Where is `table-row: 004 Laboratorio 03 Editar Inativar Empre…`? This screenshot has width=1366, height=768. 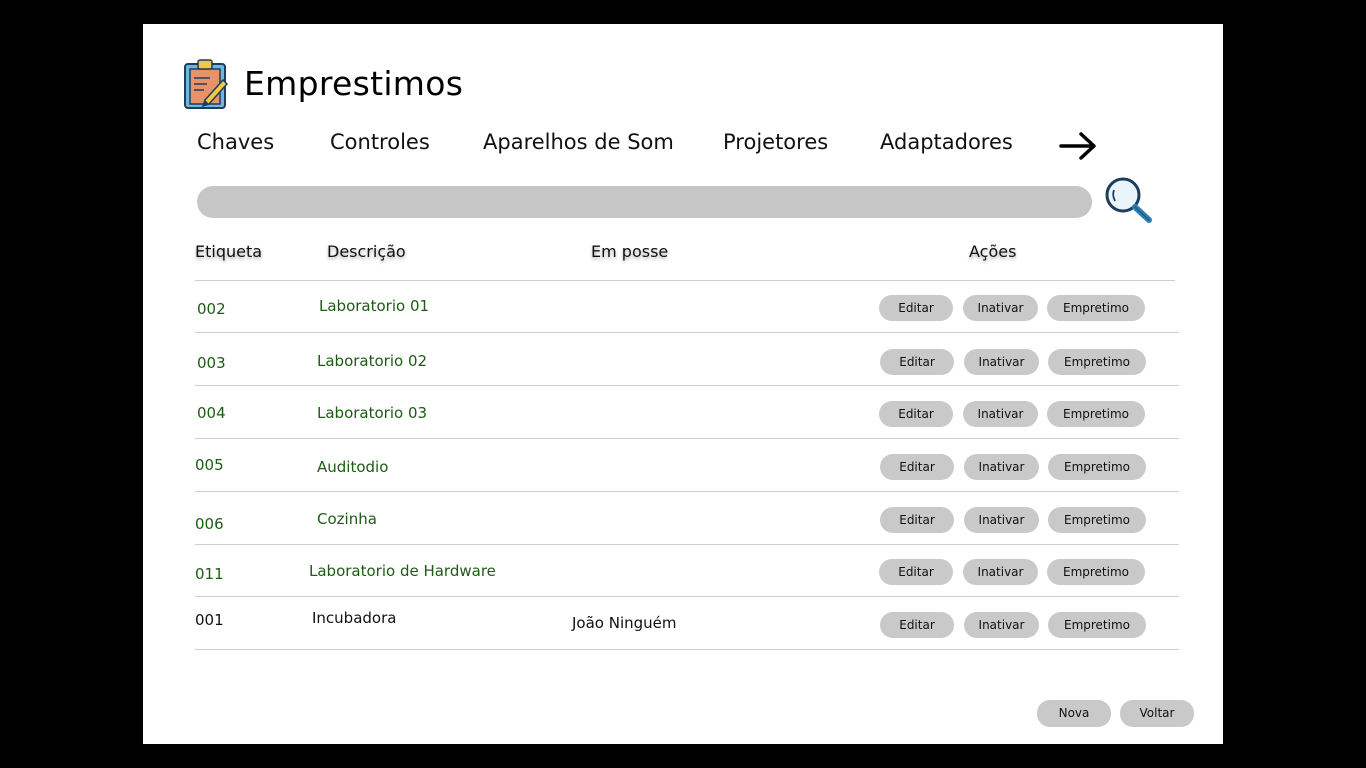 table-row: 004 Laboratorio 03 Editar Inativar Empre… is located at coordinates (686, 413).